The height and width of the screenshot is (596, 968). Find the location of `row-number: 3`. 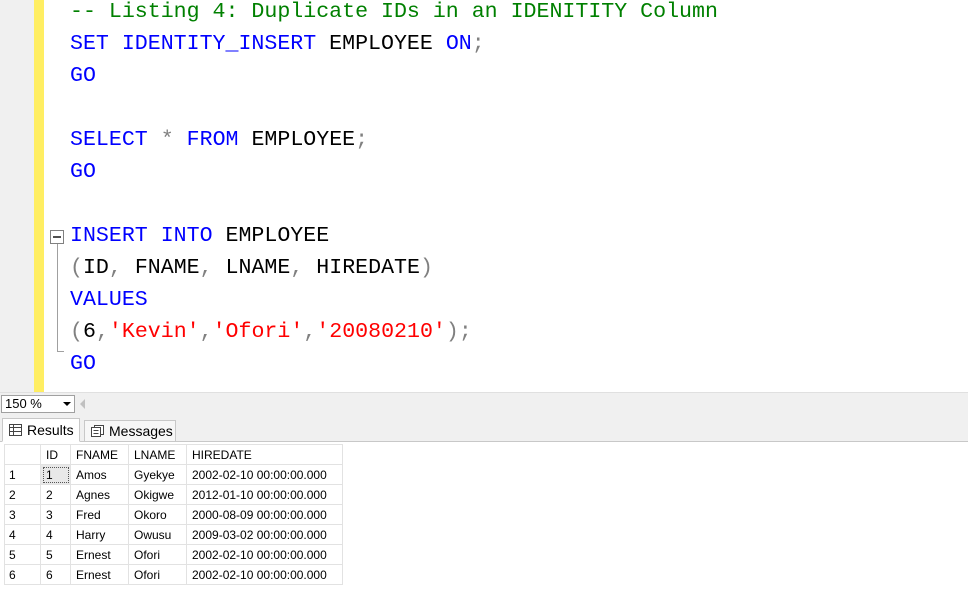

row-number: 3 is located at coordinates (22, 514).